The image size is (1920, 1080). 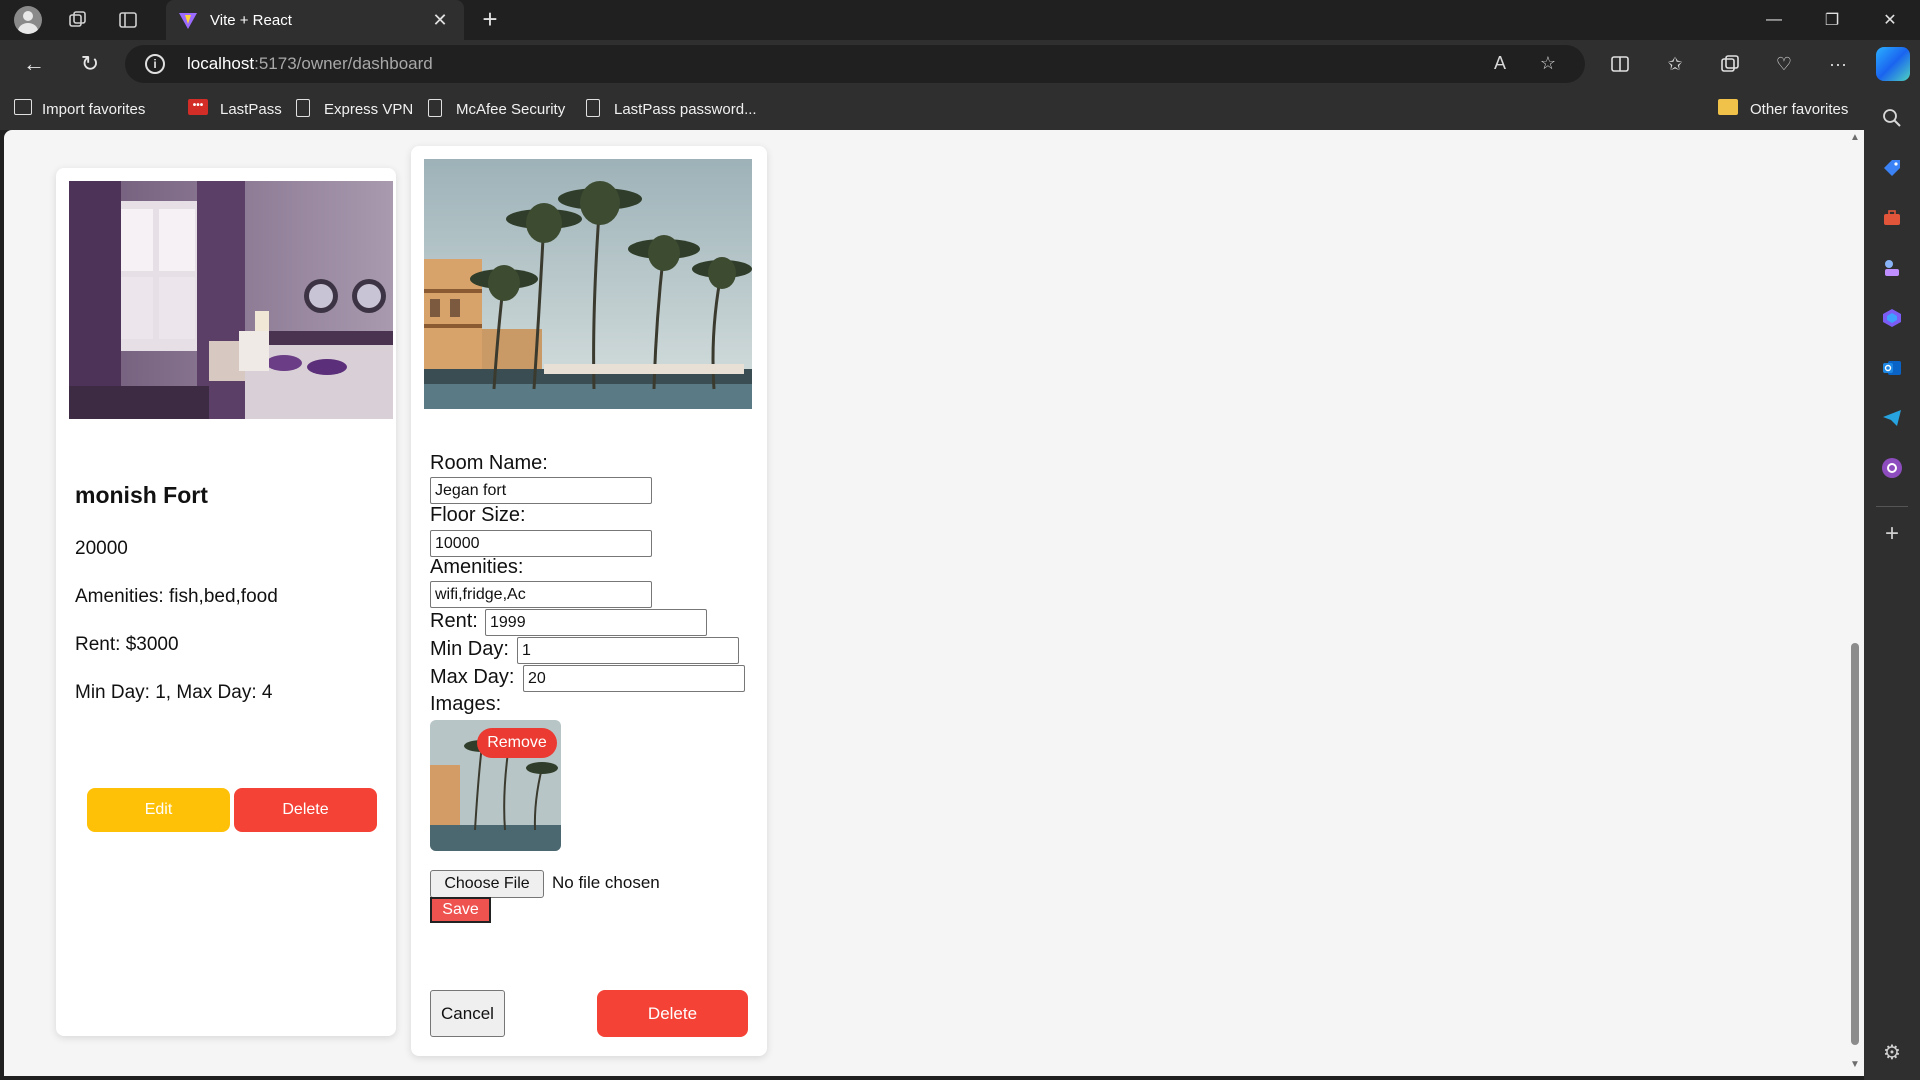 What do you see at coordinates (511, 109) in the screenshot?
I see `favorite-label: McAfee Security` at bounding box center [511, 109].